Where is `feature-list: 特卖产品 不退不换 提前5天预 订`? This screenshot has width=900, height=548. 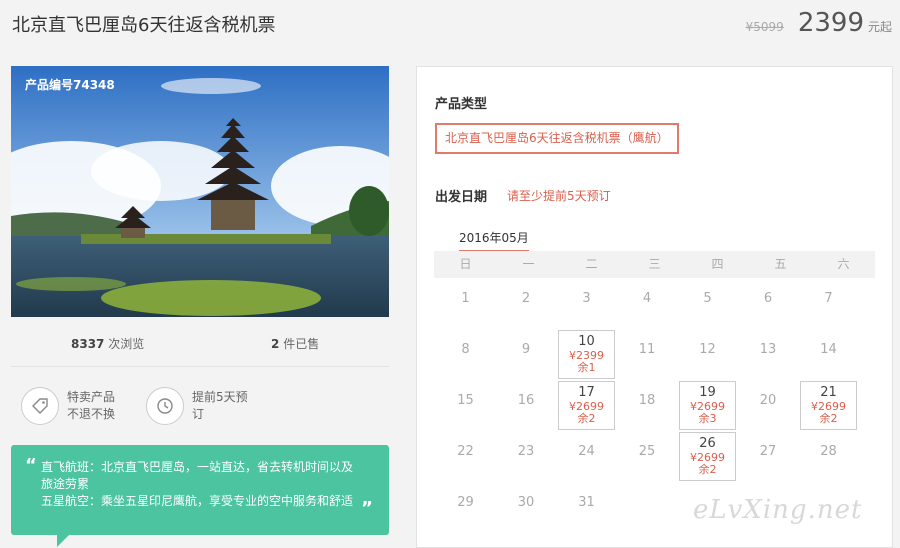 feature-list: 特卖产品 不退不换 提前5天预 订 is located at coordinates (200, 407).